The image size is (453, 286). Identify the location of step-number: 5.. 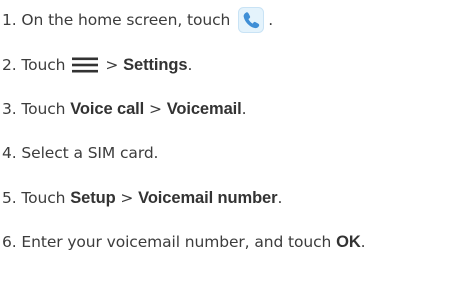
(9, 198).